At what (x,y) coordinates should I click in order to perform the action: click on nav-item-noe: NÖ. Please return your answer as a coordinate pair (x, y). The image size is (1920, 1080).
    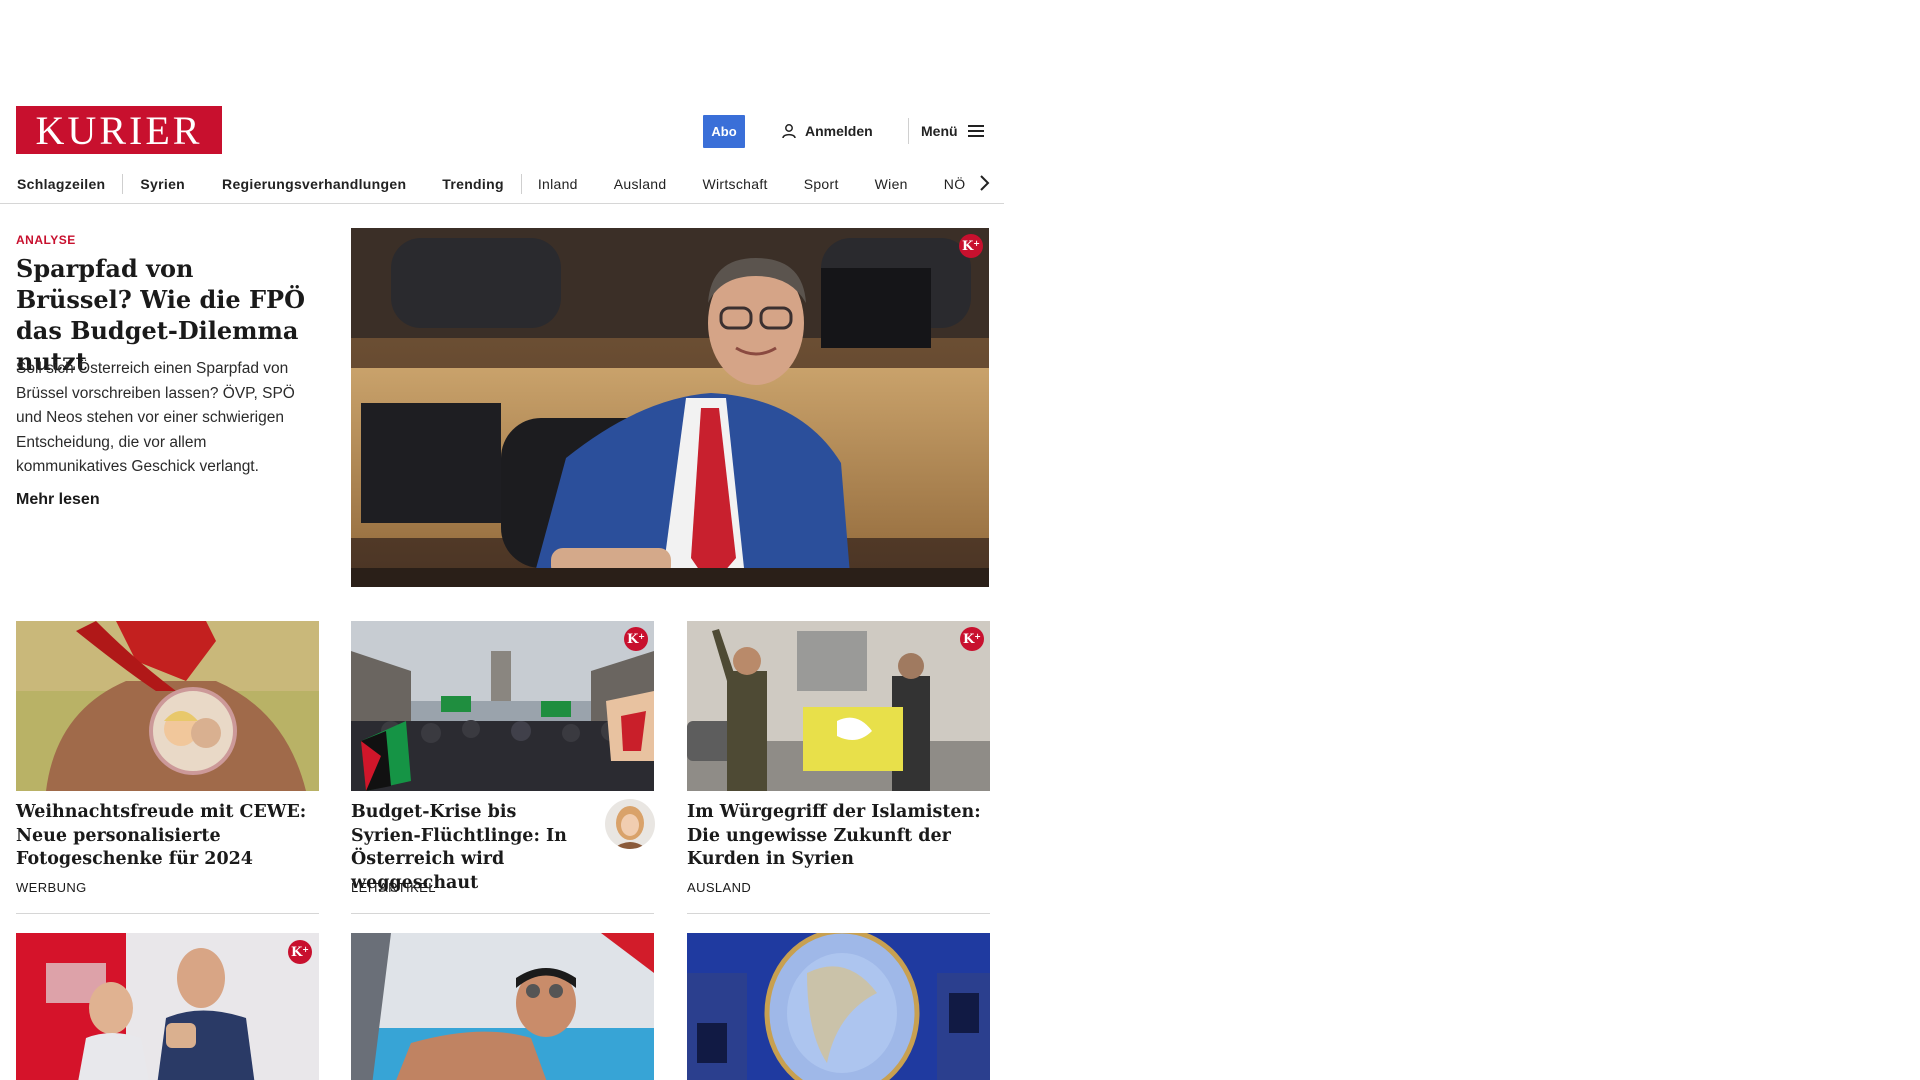
    Looking at the image, I should click on (955, 184).